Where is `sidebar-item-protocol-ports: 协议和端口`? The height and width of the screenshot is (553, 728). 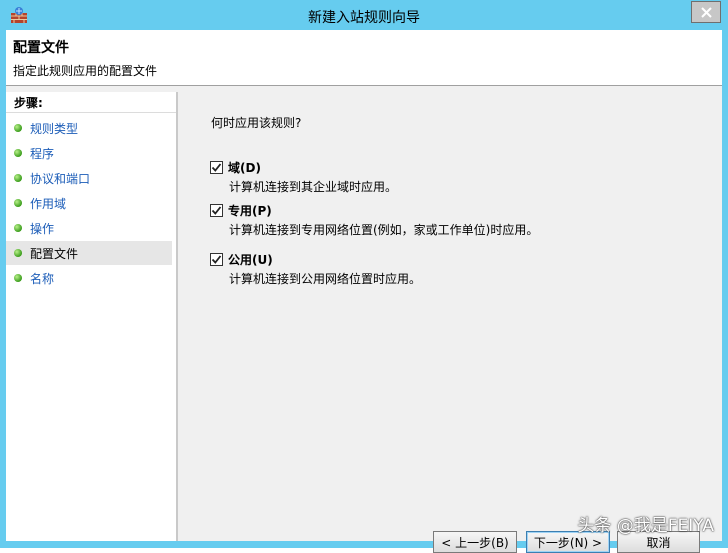 sidebar-item-protocol-ports: 协议和端口 is located at coordinates (89, 178).